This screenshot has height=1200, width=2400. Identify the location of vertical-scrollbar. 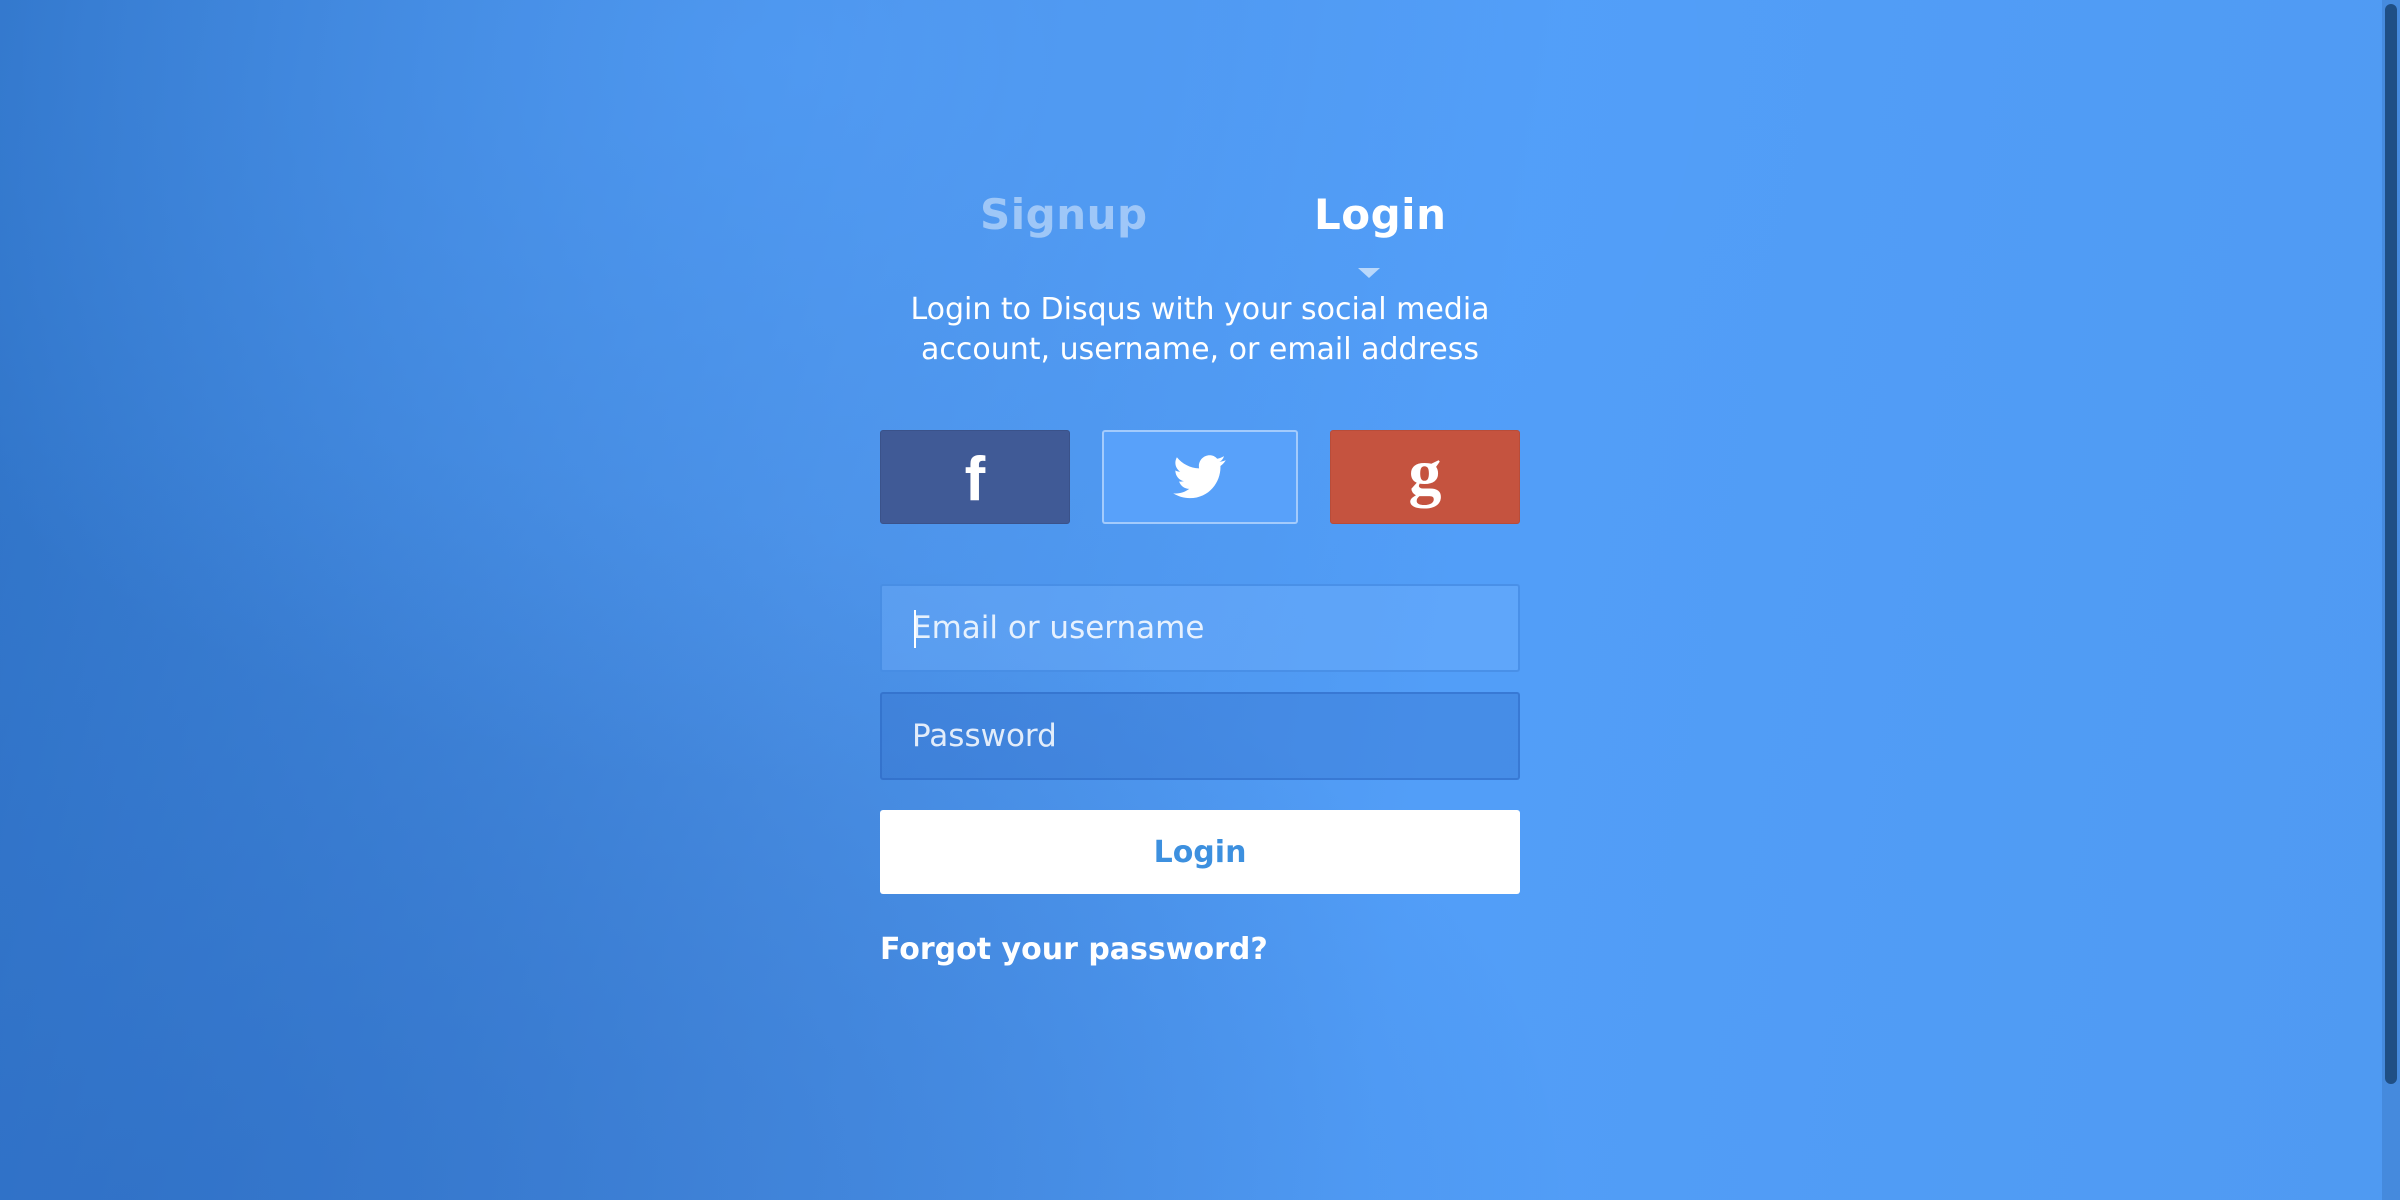
(2391, 600).